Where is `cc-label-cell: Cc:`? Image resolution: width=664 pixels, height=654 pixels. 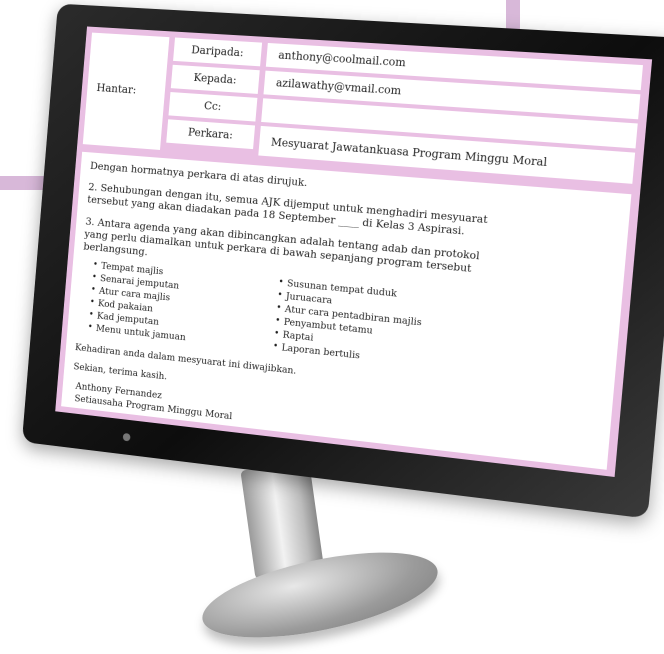 cc-label-cell: Cc: is located at coordinates (213, 107).